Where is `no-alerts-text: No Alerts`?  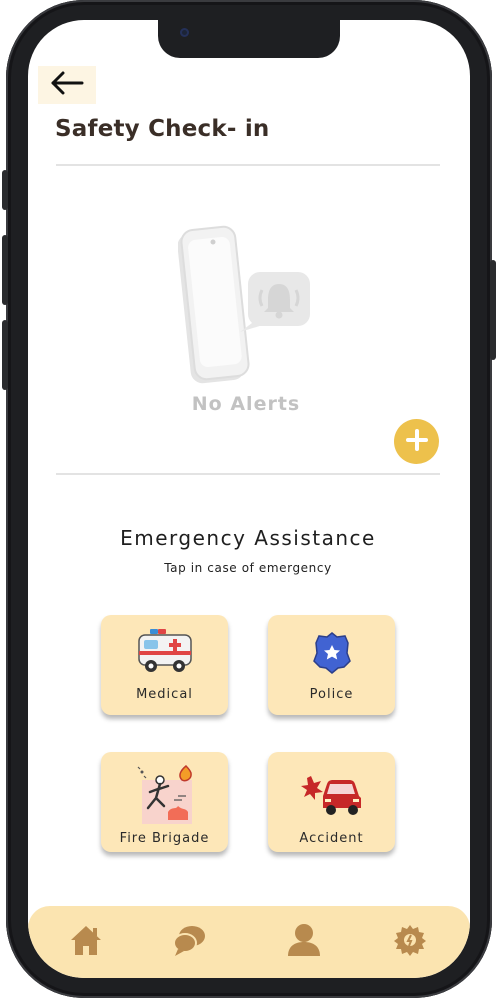 no-alerts-text: No Alerts is located at coordinates (246, 404).